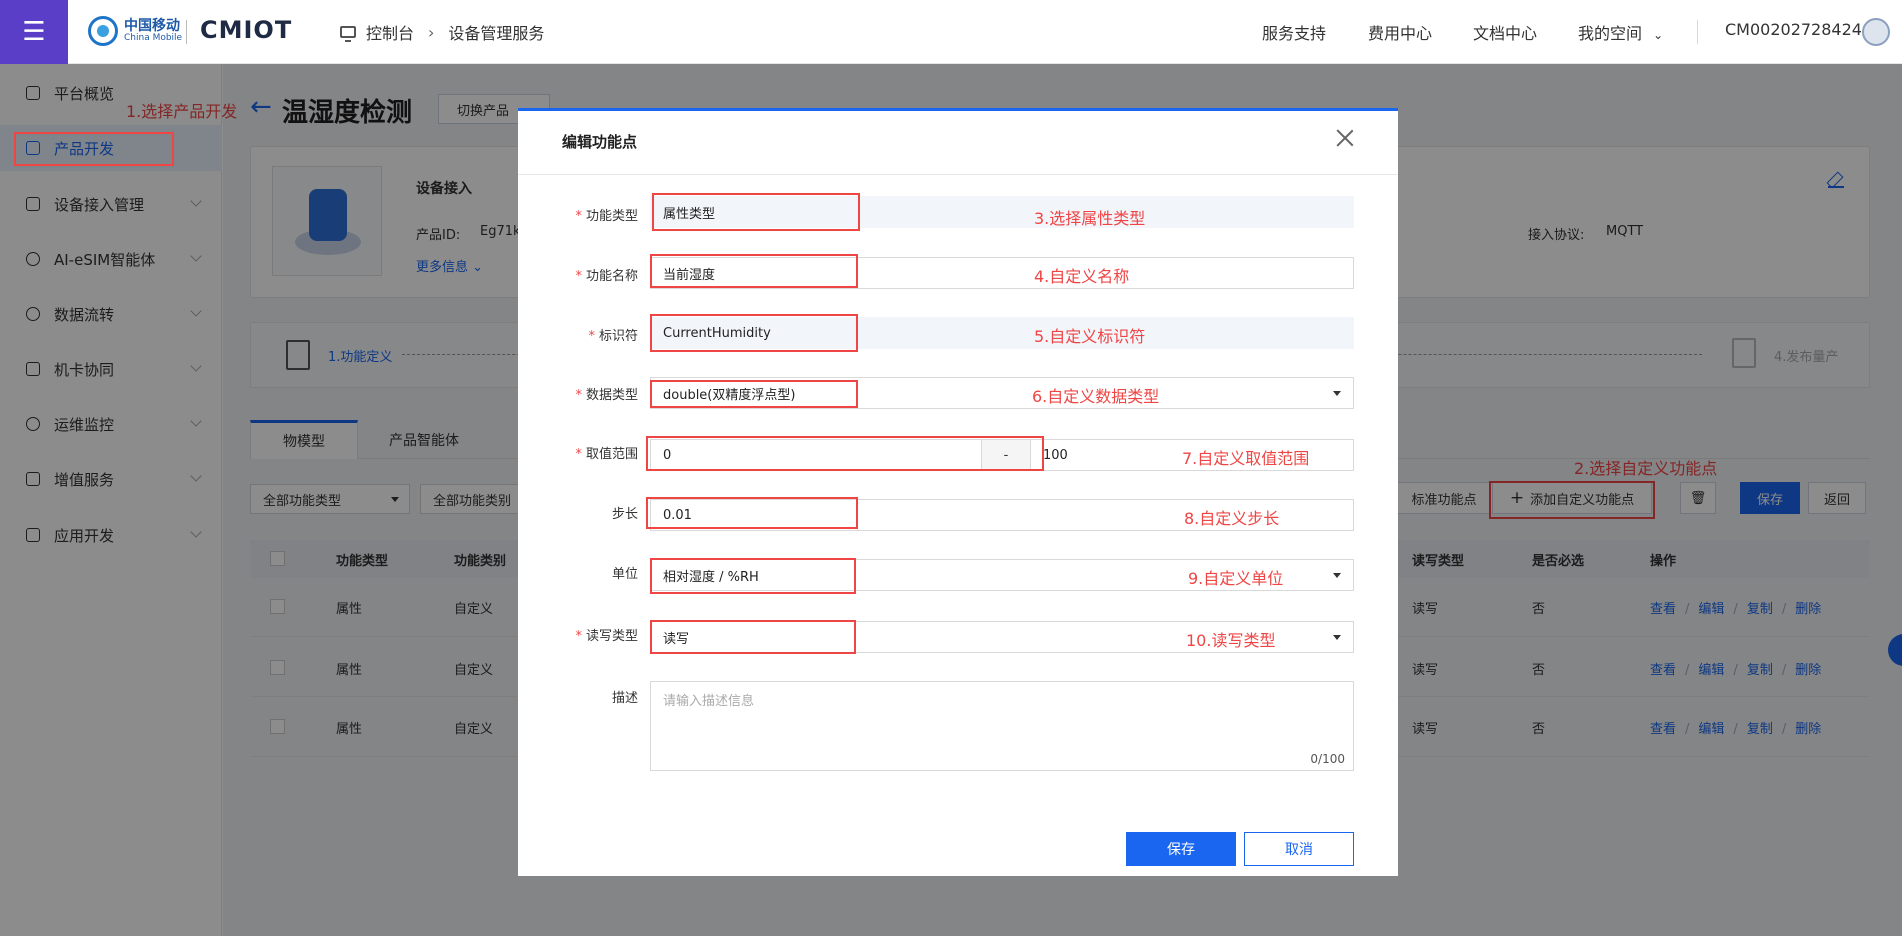 The image size is (1902, 936). I want to click on breadcrumb-device-service: 设备管理服务, so click(496, 32).